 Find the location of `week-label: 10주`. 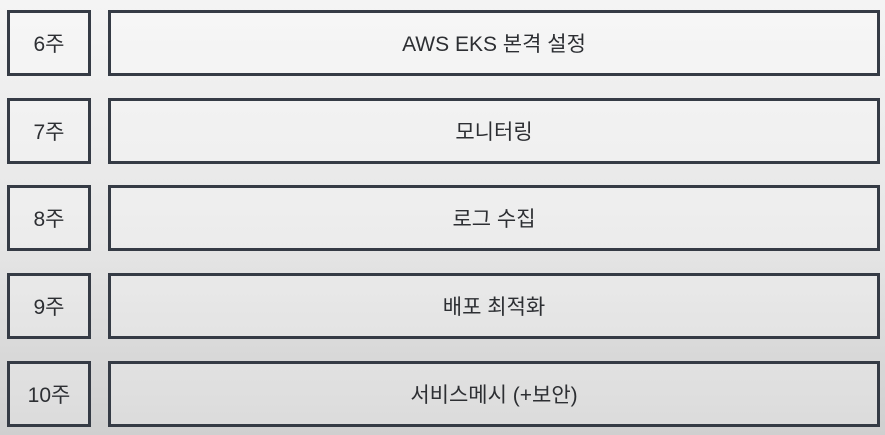

week-label: 10주 is located at coordinates (49, 394).